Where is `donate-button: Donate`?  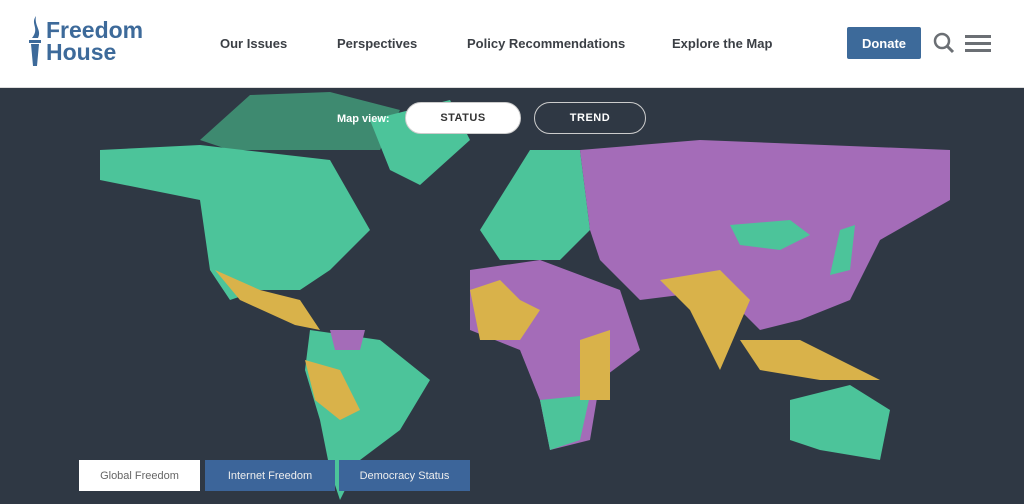 donate-button: Donate is located at coordinates (884, 43).